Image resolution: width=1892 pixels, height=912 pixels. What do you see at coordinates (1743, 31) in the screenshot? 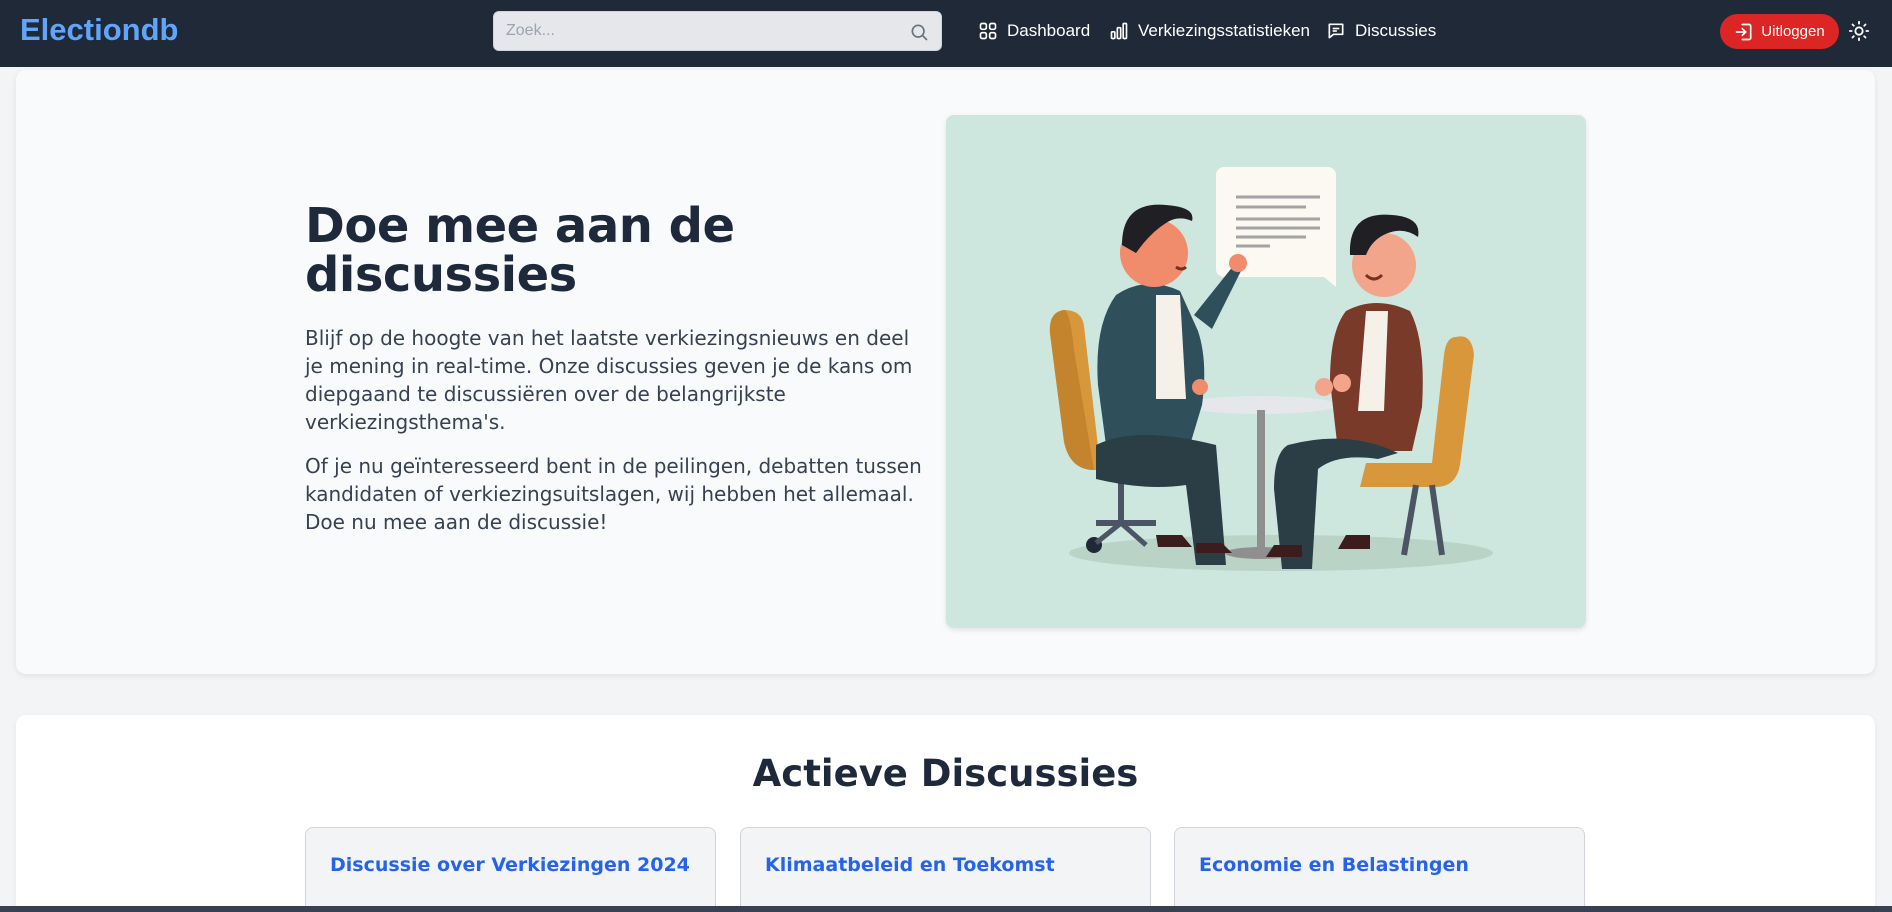
I see `logout-icon` at bounding box center [1743, 31].